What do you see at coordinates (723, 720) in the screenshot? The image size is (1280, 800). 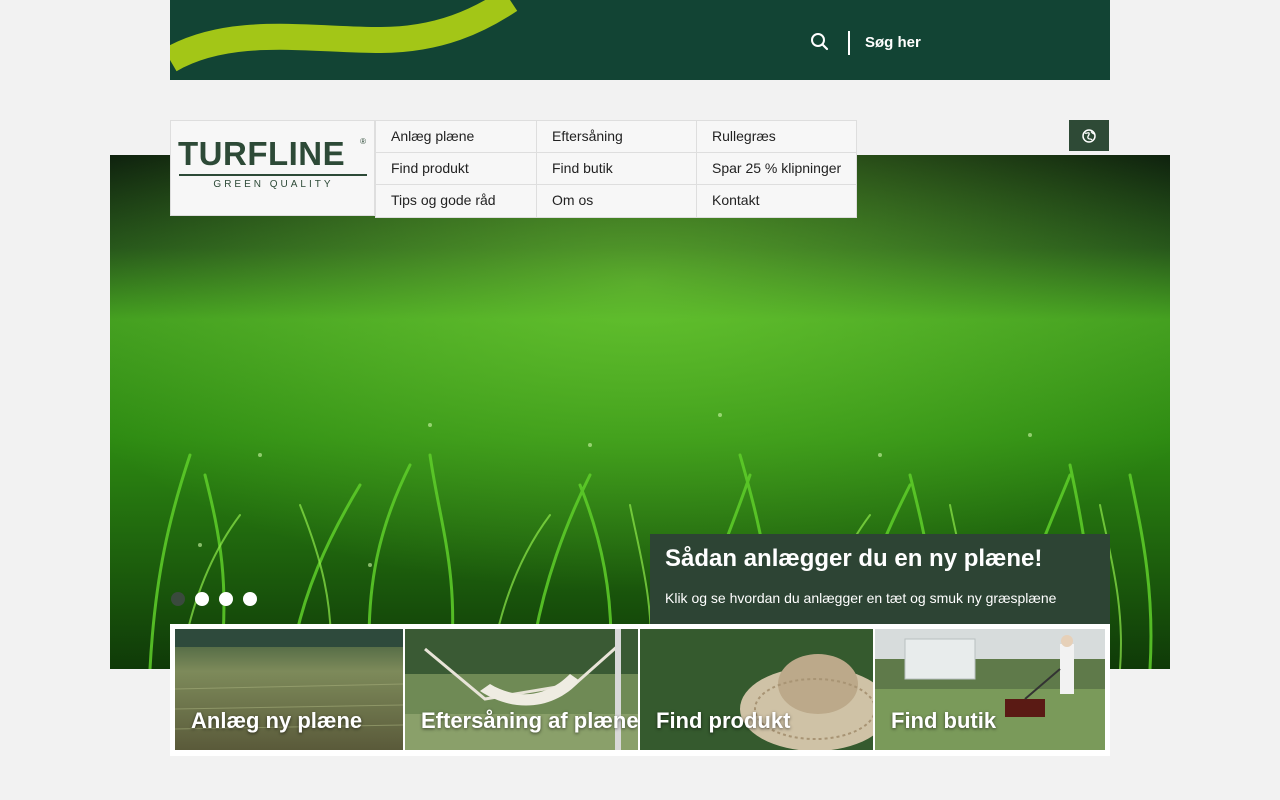 I see `tile-label: Find produkt` at bounding box center [723, 720].